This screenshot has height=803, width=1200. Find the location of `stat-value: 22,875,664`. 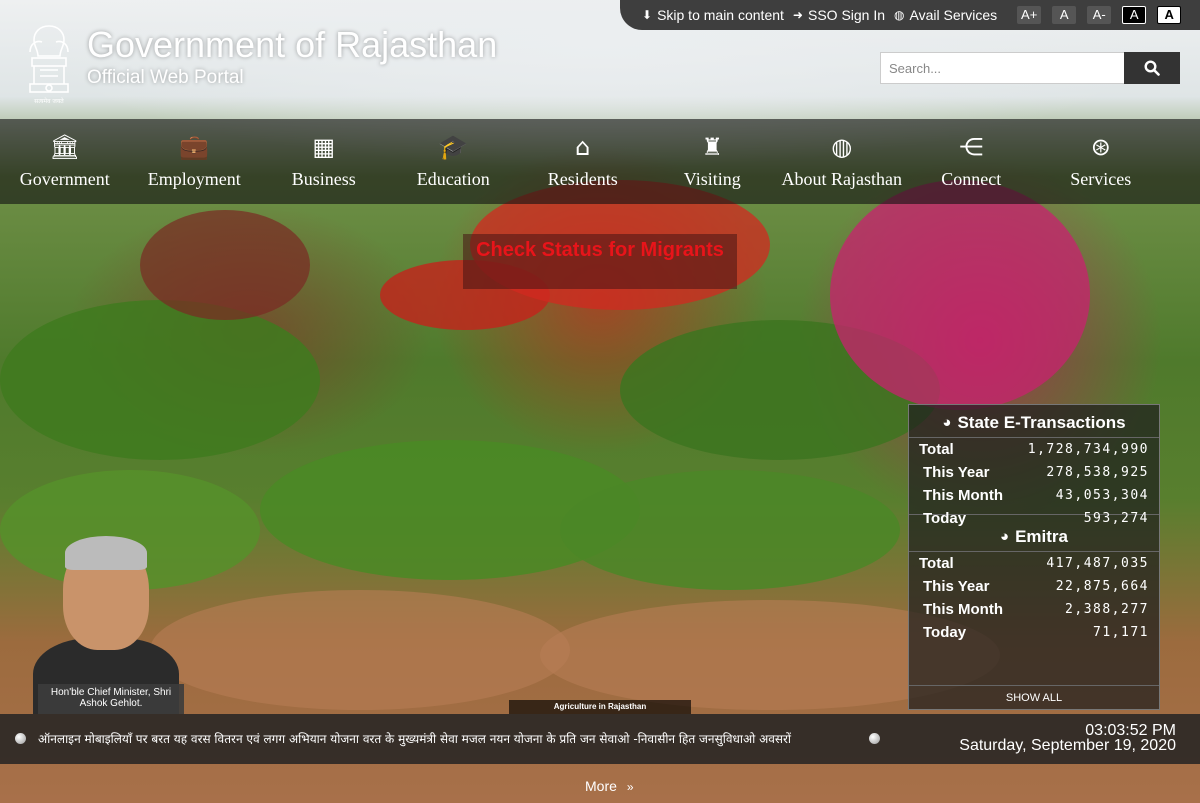

stat-value: 22,875,664 is located at coordinates (1102, 586).